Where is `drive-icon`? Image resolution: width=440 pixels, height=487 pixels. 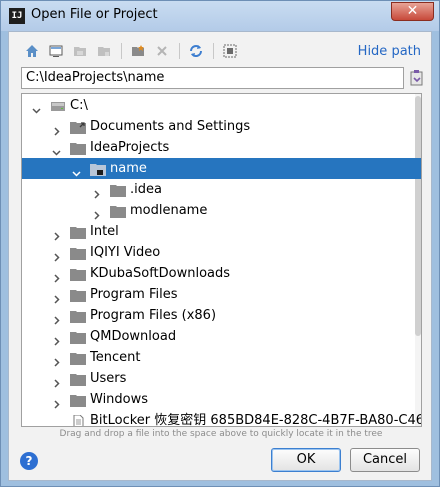 drive-icon is located at coordinates (58, 105).